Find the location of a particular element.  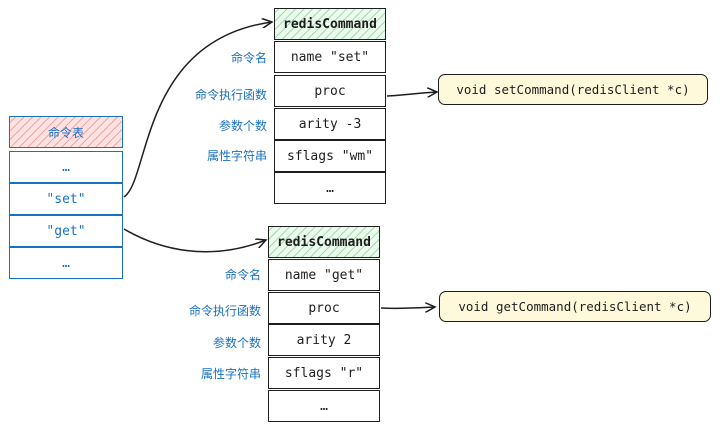

get-field-sflags: sflags "r" is located at coordinates (324, 373).